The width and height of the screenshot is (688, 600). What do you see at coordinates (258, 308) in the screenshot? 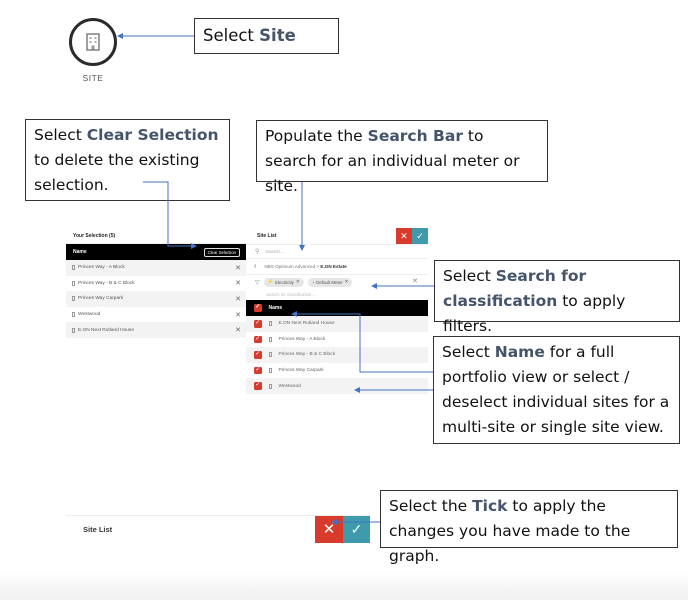
I see `select-all-checkbox: ✓` at bounding box center [258, 308].